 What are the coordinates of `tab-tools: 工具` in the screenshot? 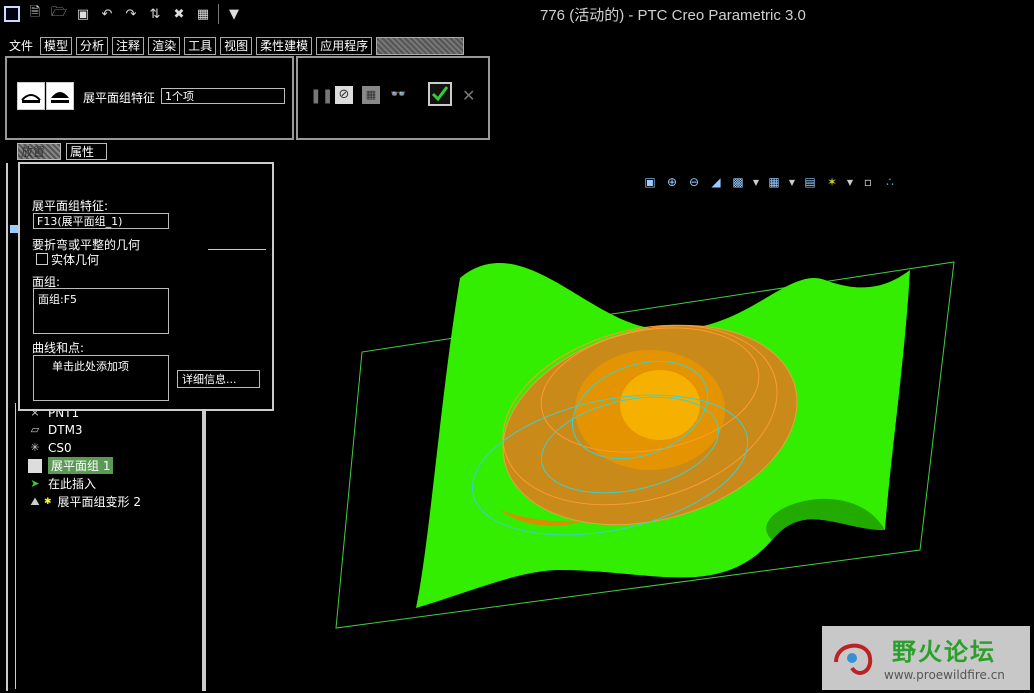 It's located at (200, 46).